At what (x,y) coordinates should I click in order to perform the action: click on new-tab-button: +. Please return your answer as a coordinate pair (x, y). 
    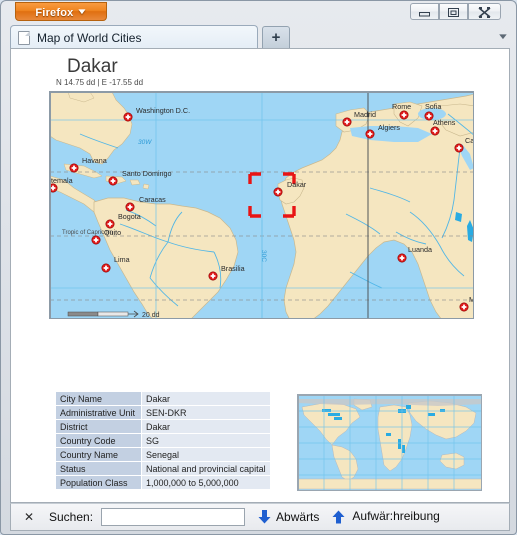
    Looking at the image, I should click on (276, 37).